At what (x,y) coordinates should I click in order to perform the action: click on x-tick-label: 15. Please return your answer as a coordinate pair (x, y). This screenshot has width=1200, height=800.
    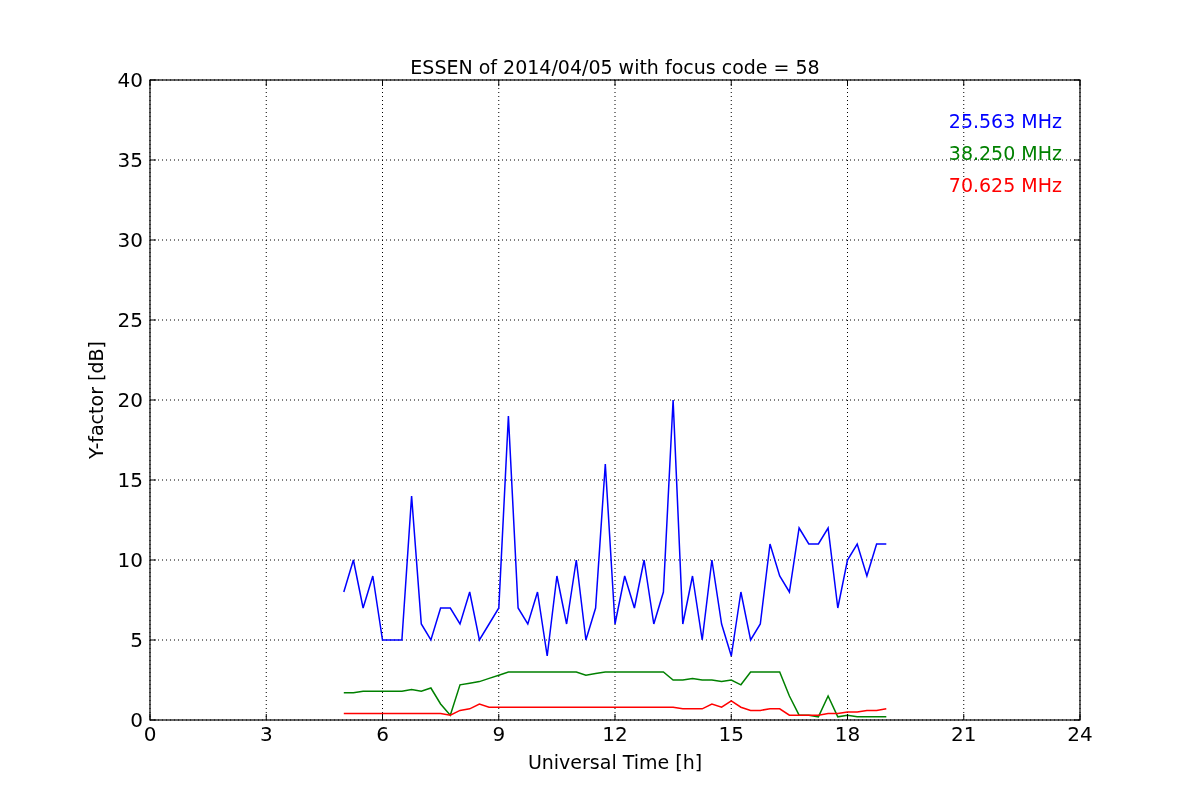
    Looking at the image, I should click on (731, 734).